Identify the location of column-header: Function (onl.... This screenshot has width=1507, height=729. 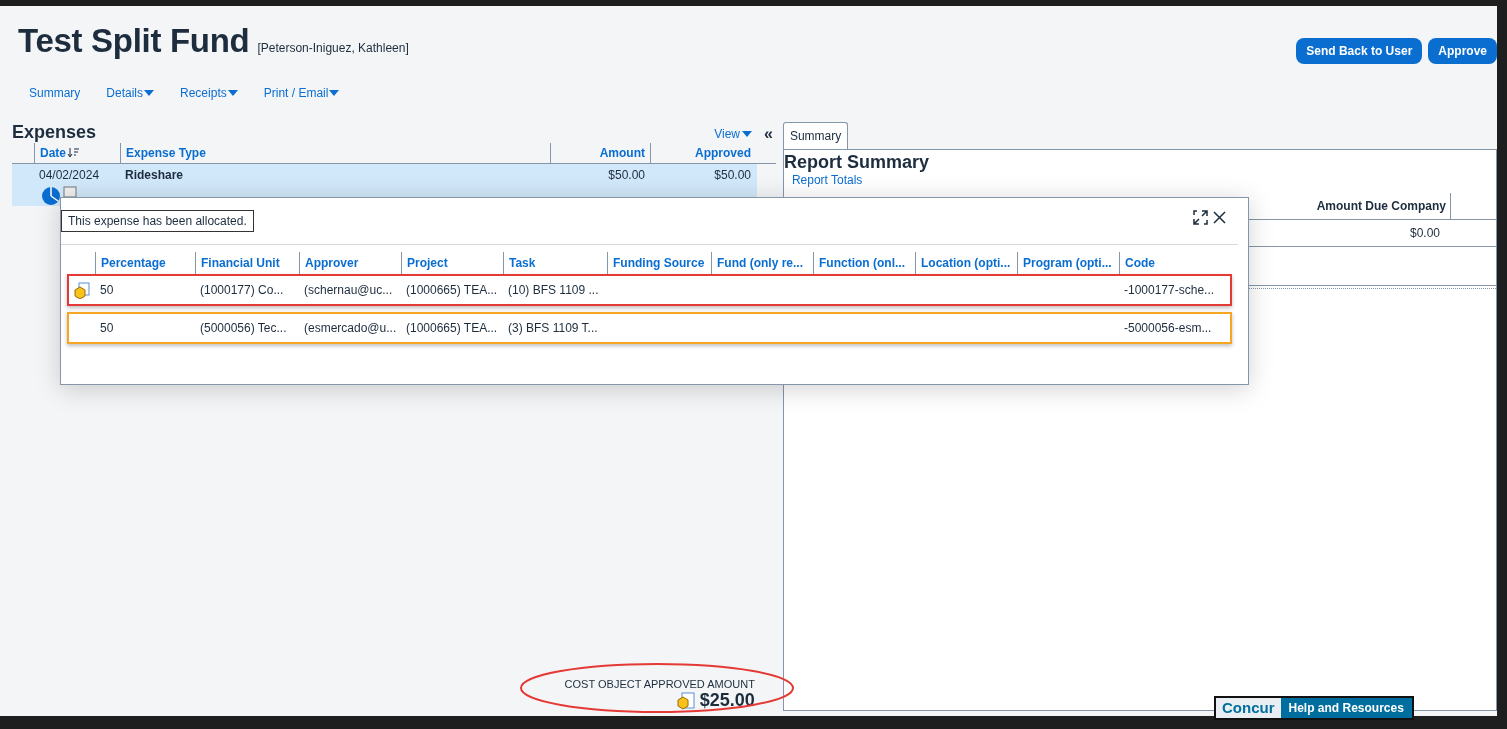
(864, 263).